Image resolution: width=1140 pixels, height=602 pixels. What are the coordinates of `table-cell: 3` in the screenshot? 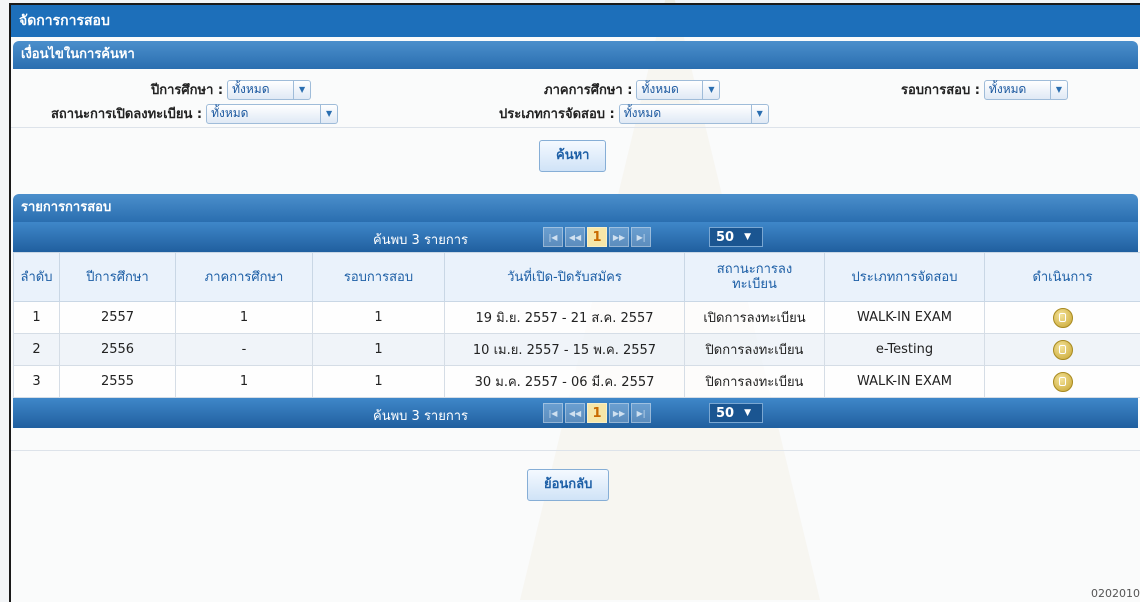 It's located at (36, 381).